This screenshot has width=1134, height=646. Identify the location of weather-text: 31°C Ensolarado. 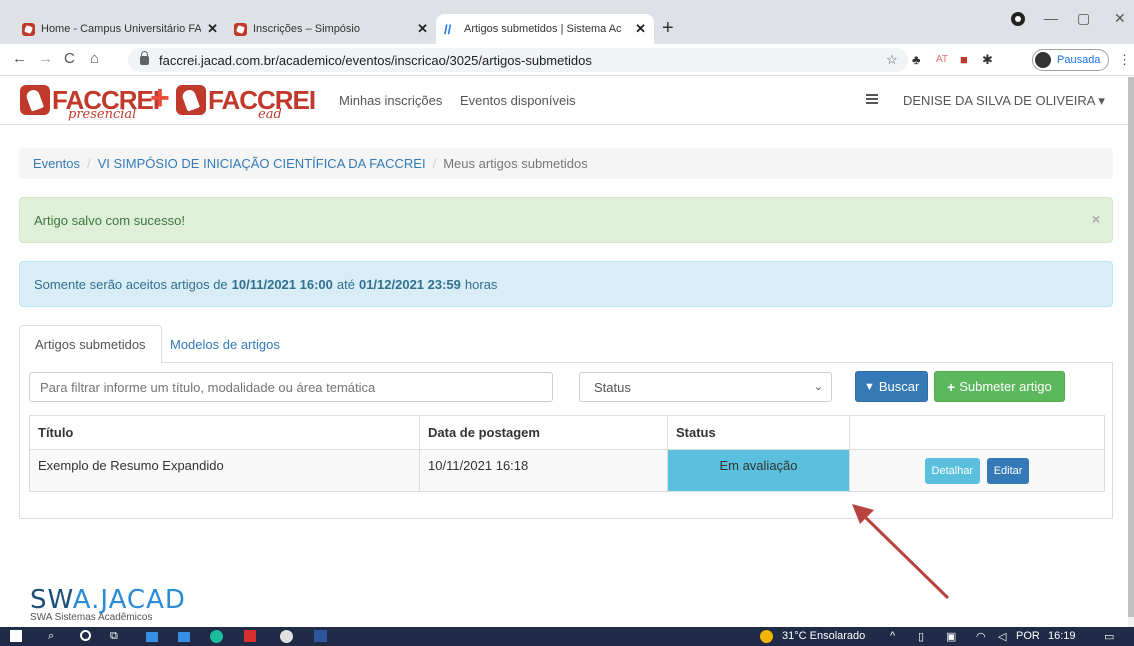
(823, 636).